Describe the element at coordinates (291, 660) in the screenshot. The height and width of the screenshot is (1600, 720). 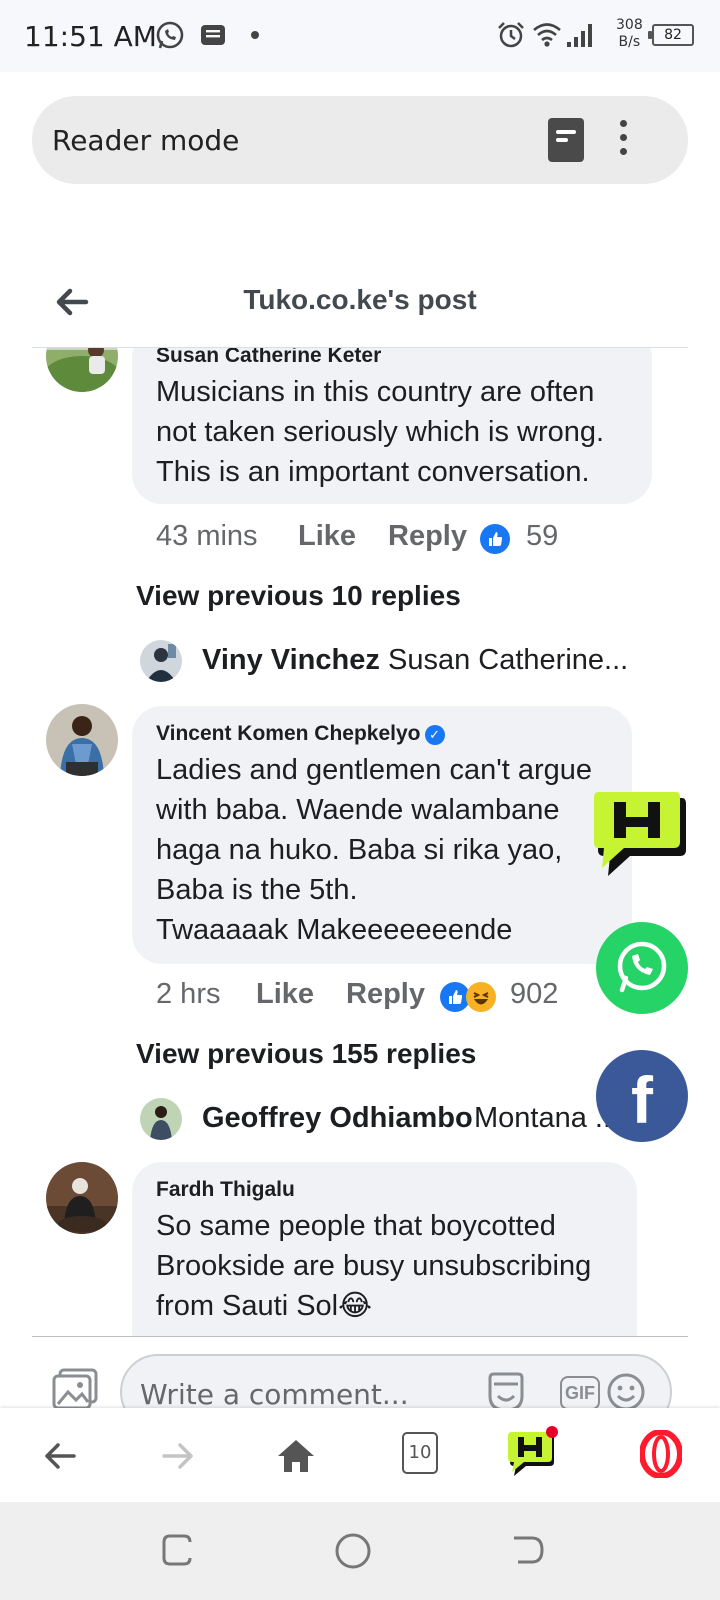
I see `reply-author: Viny Vinchez` at that location.